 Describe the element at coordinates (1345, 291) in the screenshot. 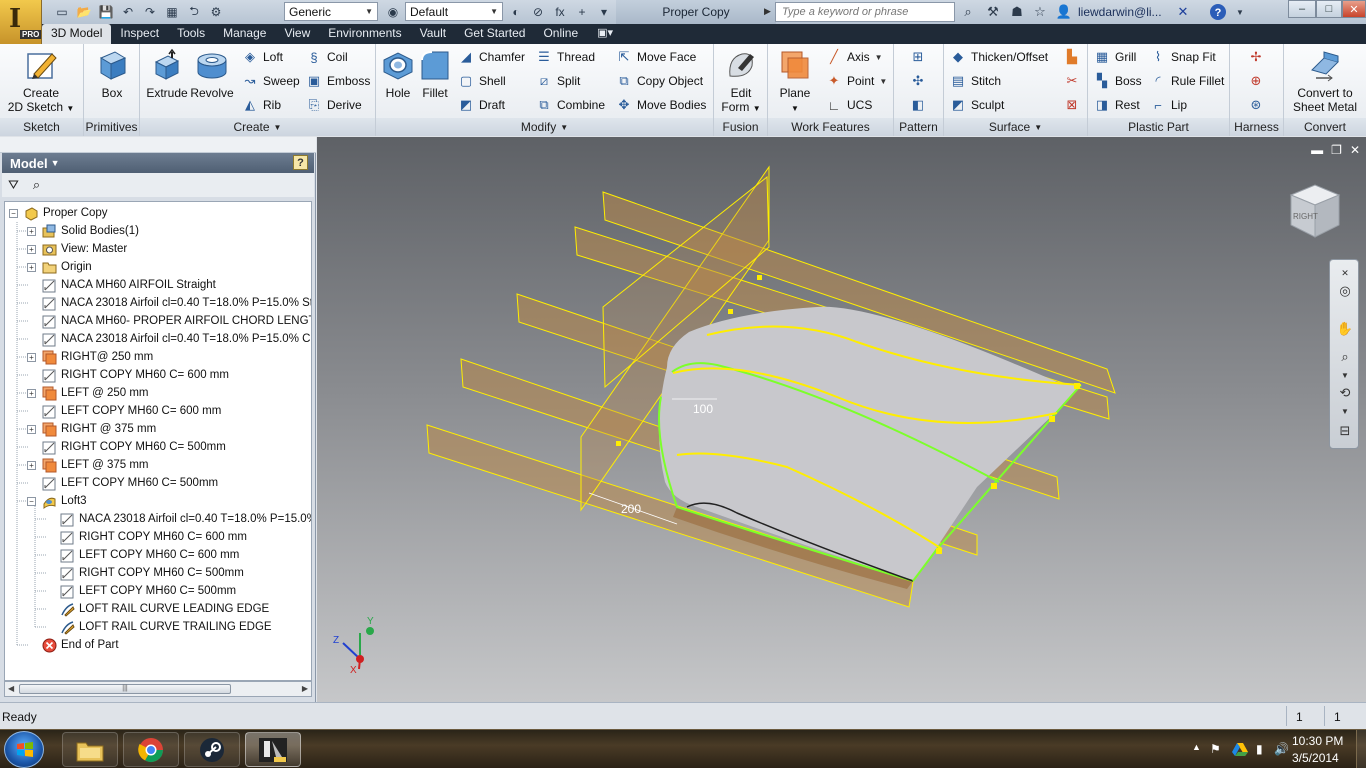

I see `steering-wheel-icon: ◎` at that location.